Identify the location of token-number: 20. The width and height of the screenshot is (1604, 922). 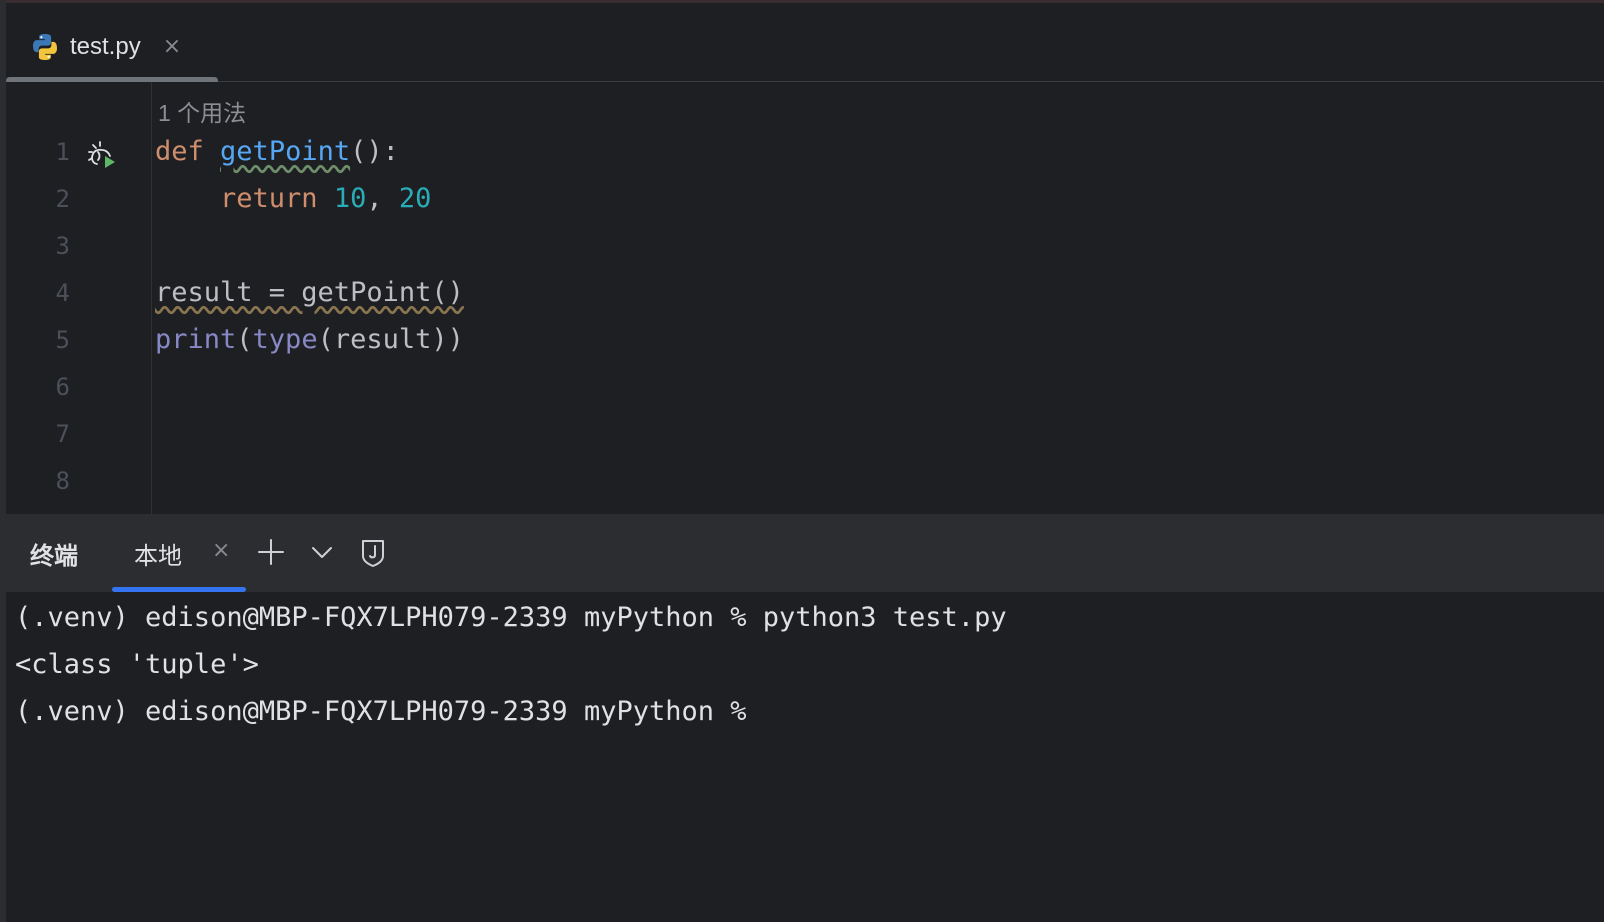
(415, 198).